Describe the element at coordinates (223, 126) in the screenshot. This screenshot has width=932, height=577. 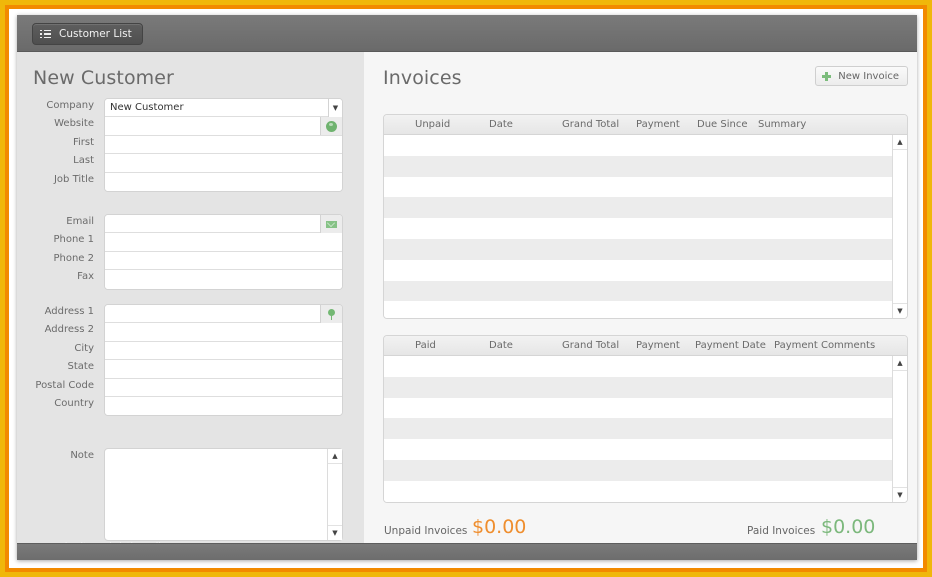
I see `website-input` at that location.